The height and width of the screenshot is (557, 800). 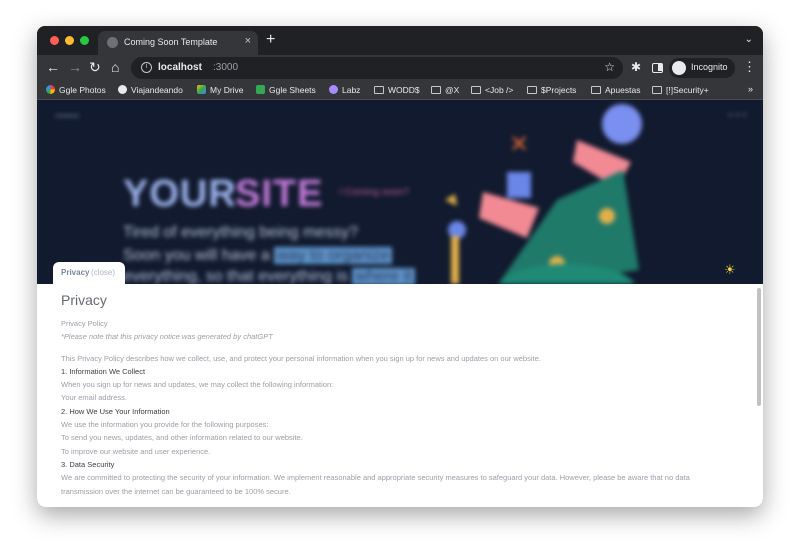 I want to click on bookmark-labz: Labz, so click(x=344, y=91).